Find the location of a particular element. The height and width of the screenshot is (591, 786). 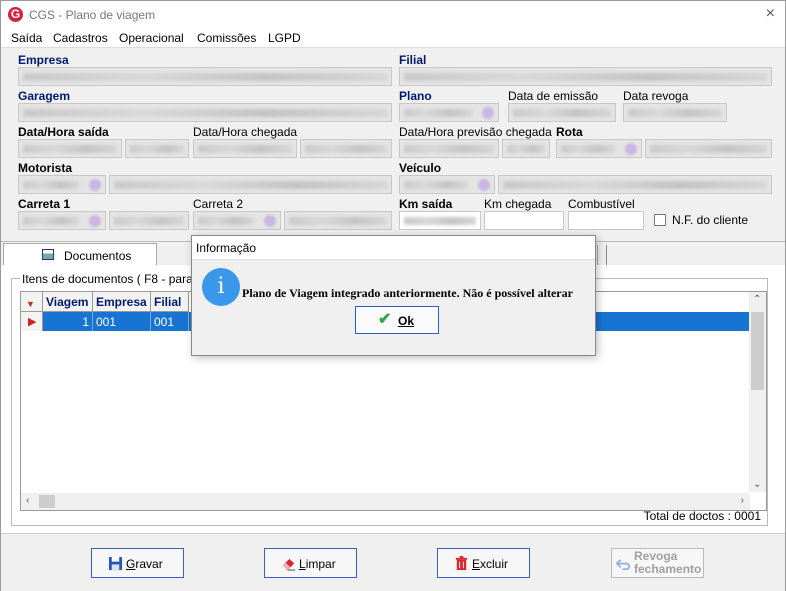

cell-empresa: 001 is located at coordinates (122, 321).